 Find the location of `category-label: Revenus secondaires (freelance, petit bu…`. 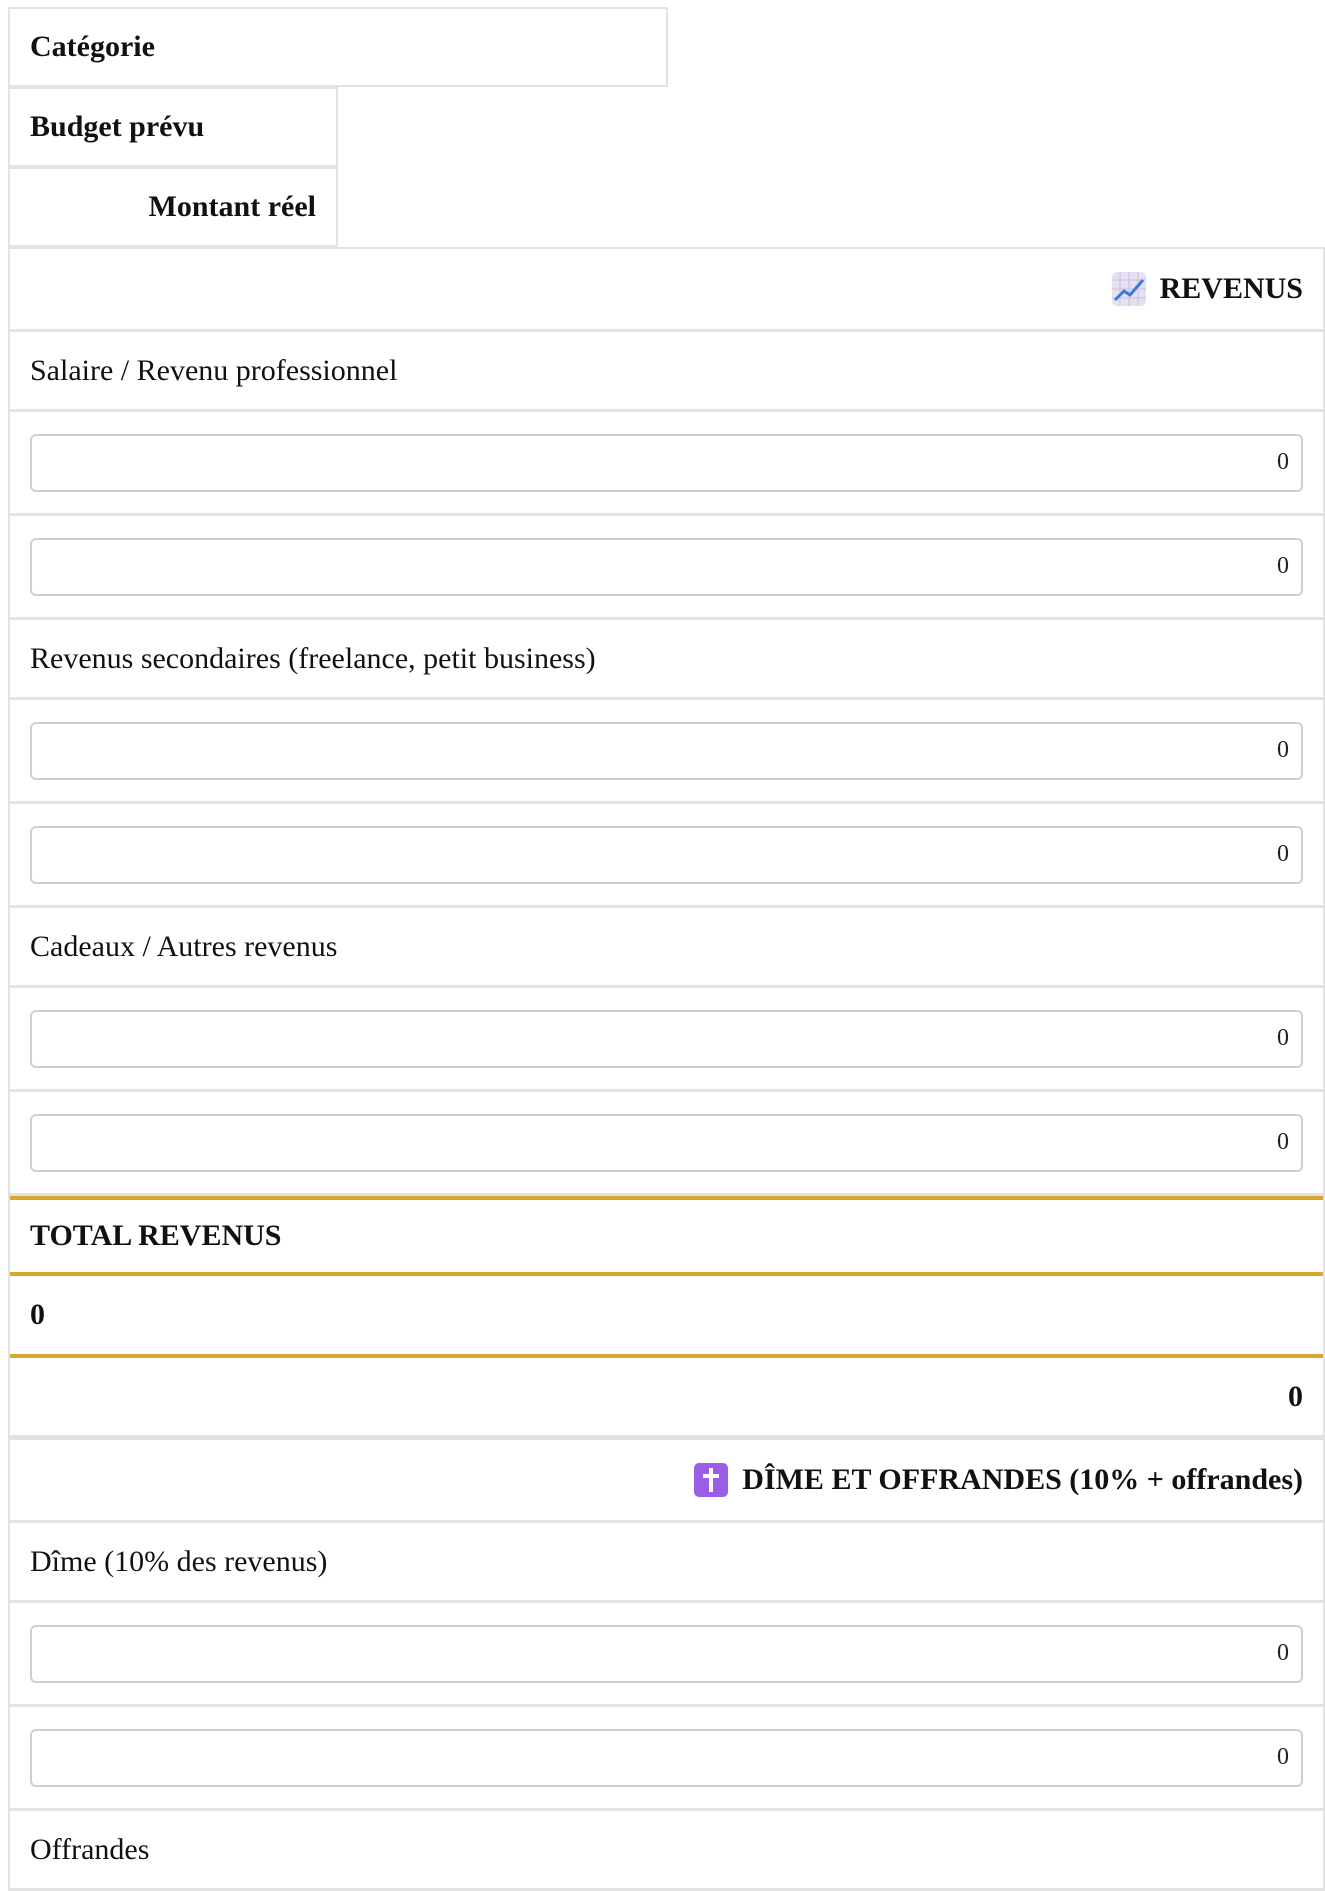

category-label: Revenus secondaires (freelance, petit bu… is located at coordinates (313, 658).